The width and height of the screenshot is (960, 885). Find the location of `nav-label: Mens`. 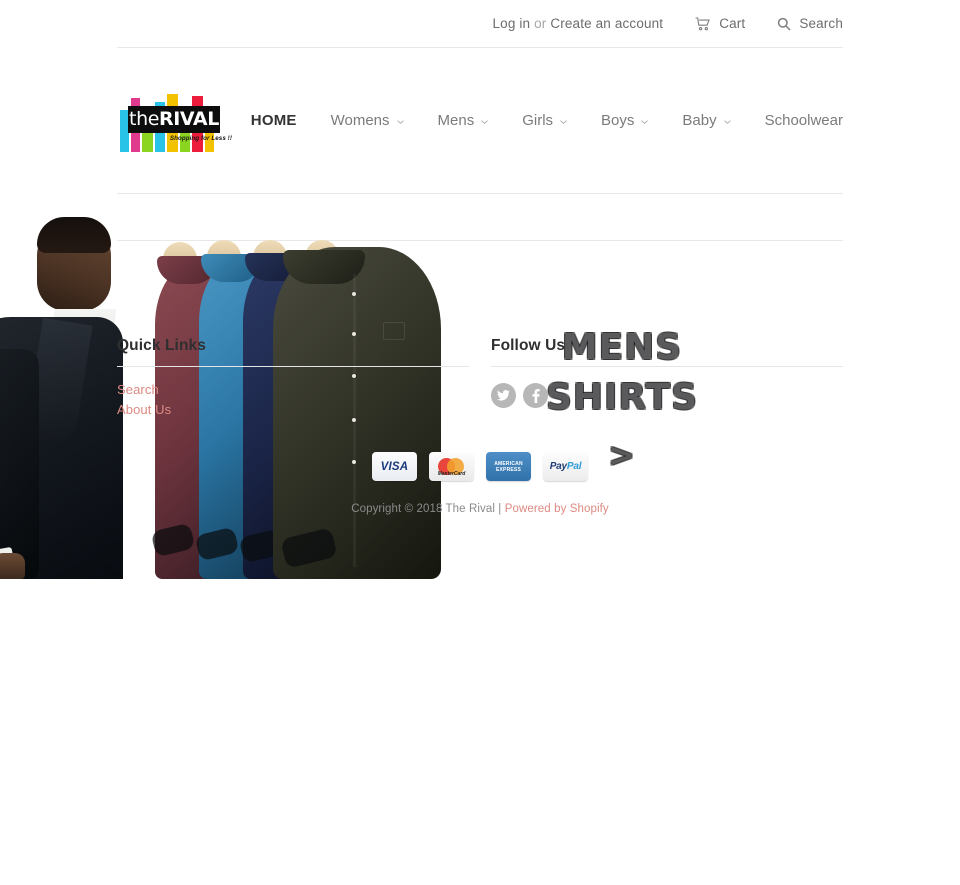

nav-label: Mens is located at coordinates (456, 120).